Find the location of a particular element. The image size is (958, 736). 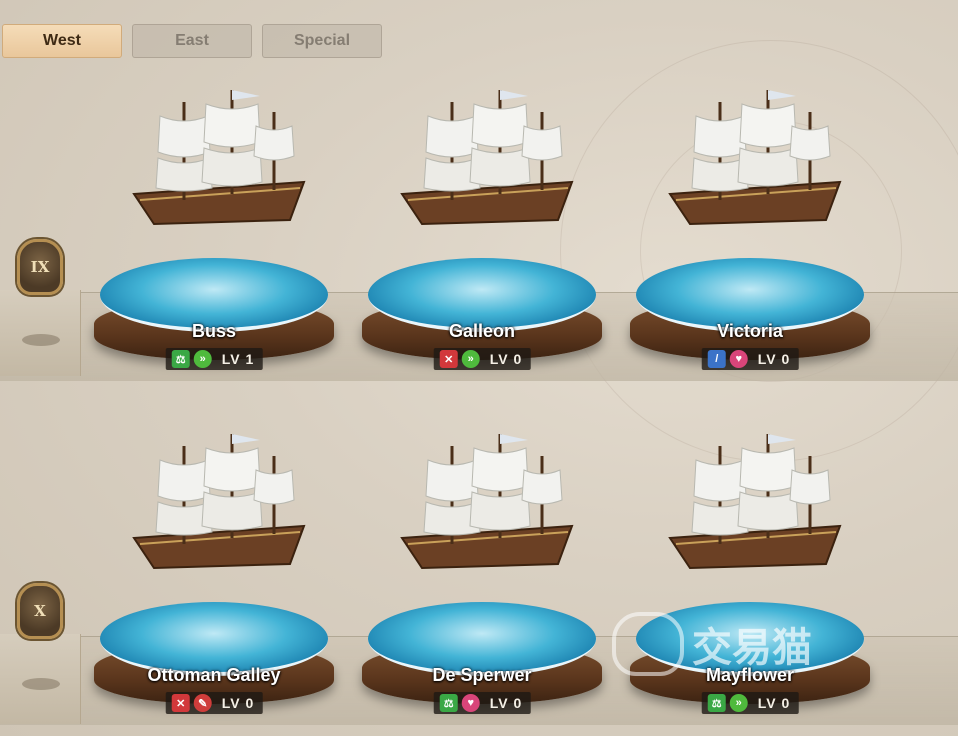

ship-stats-bar: ✕ ✎ LV 0 is located at coordinates (214, 703).